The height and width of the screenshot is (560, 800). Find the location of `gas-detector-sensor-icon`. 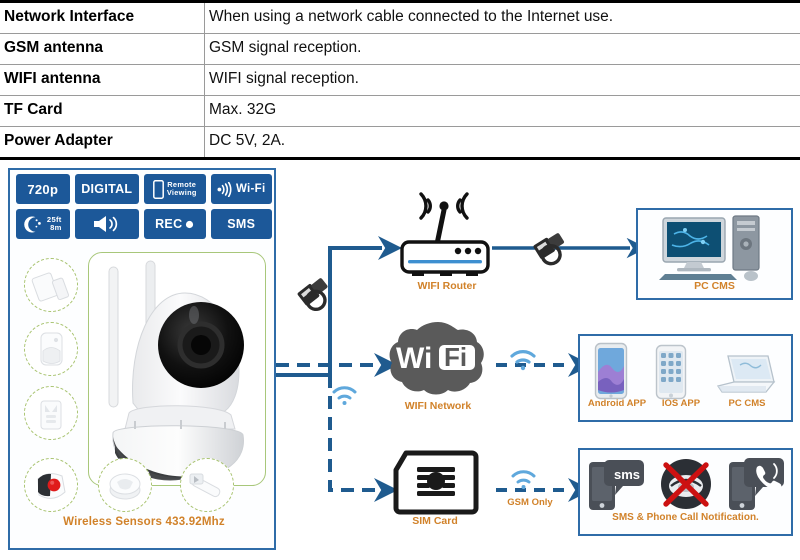

gas-detector-sensor-icon is located at coordinates (207, 485).